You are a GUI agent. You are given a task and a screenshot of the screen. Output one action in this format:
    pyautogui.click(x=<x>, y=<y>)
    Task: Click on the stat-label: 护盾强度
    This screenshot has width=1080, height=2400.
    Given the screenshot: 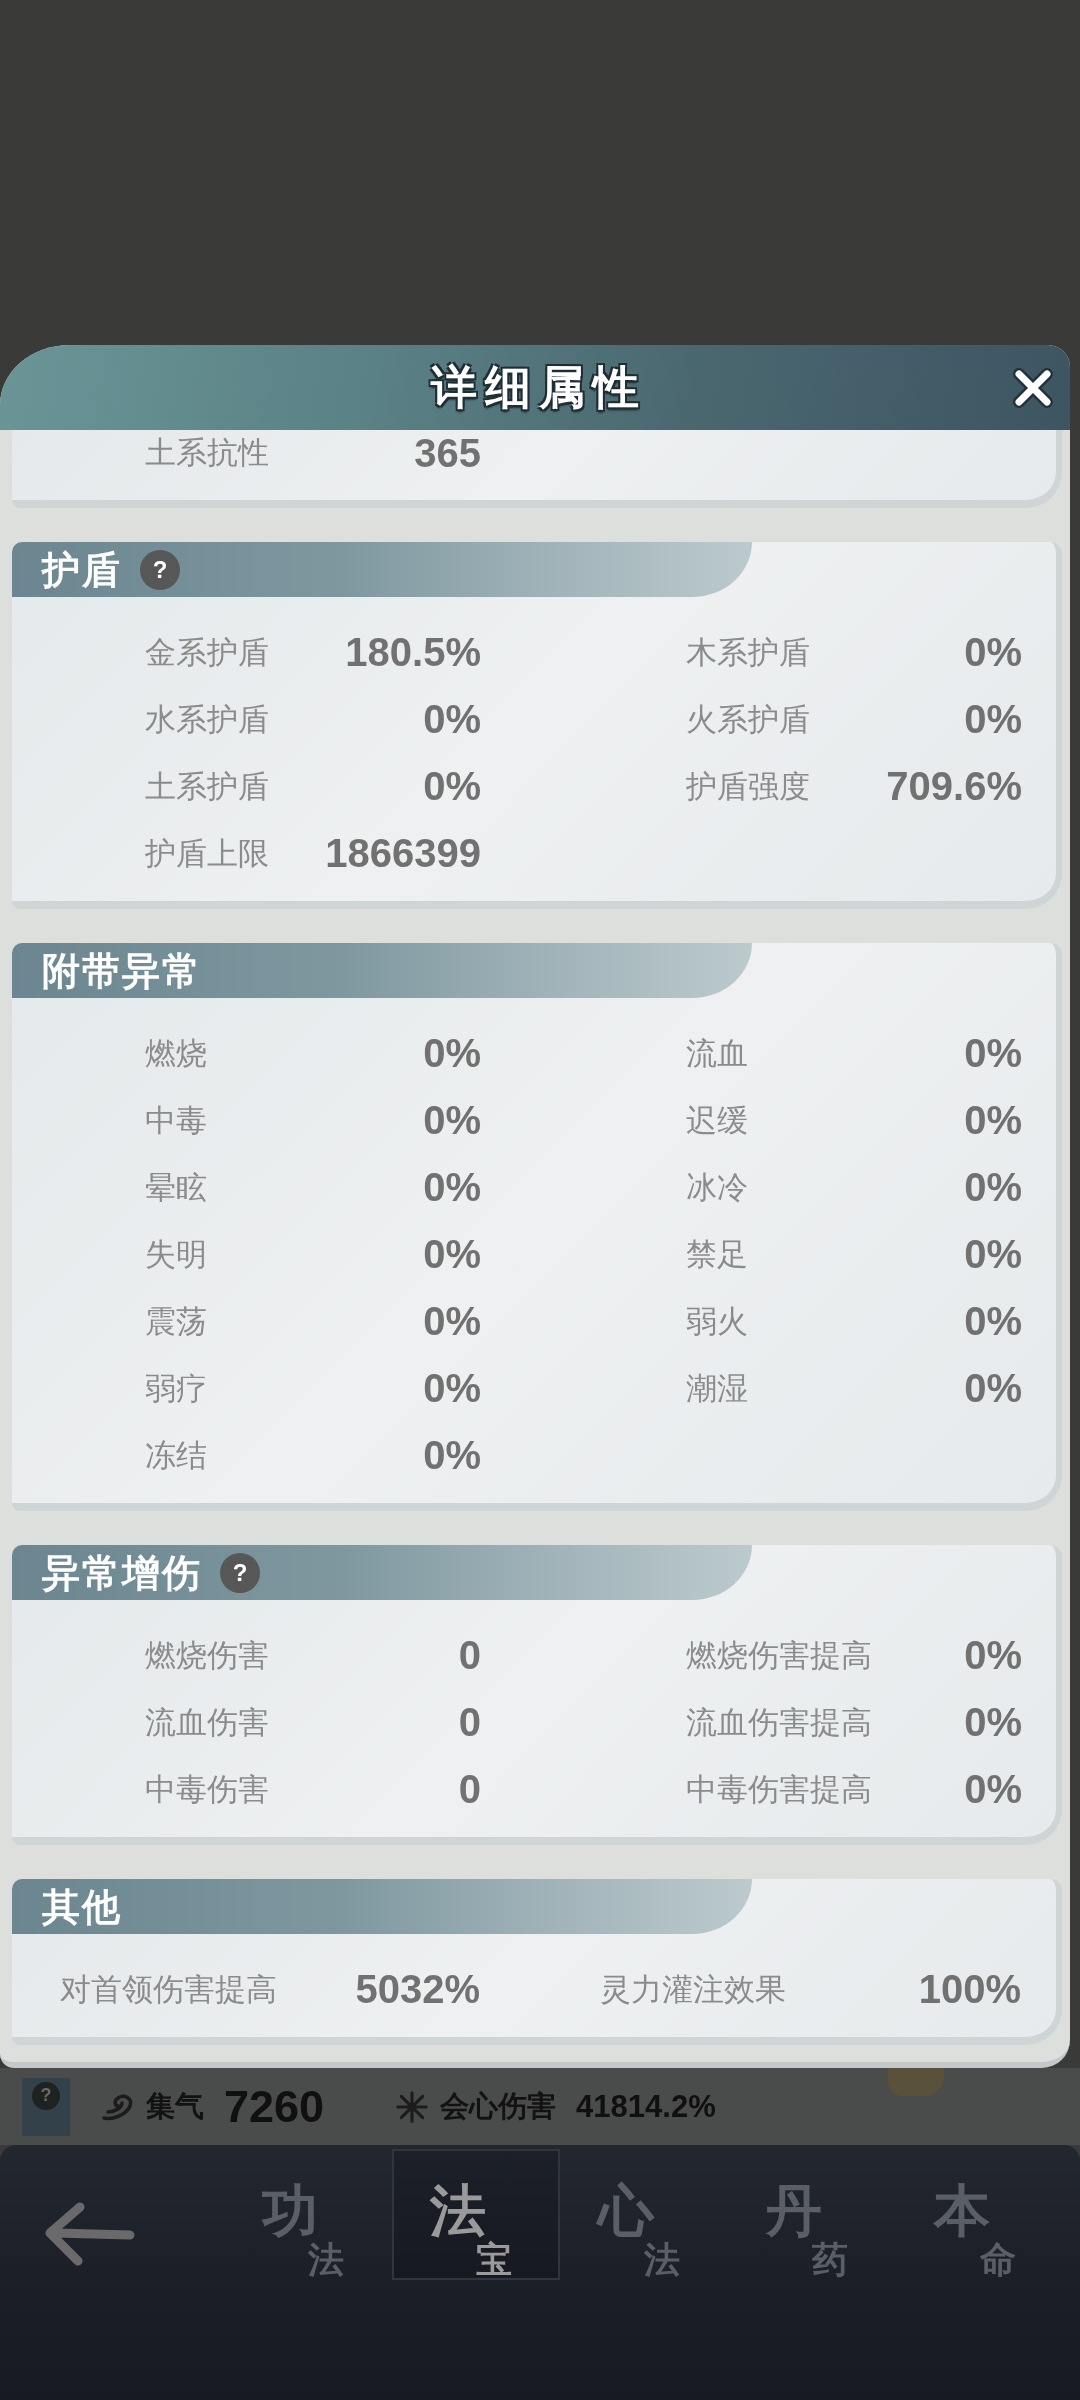 What is the action you would take?
    pyautogui.click(x=748, y=786)
    